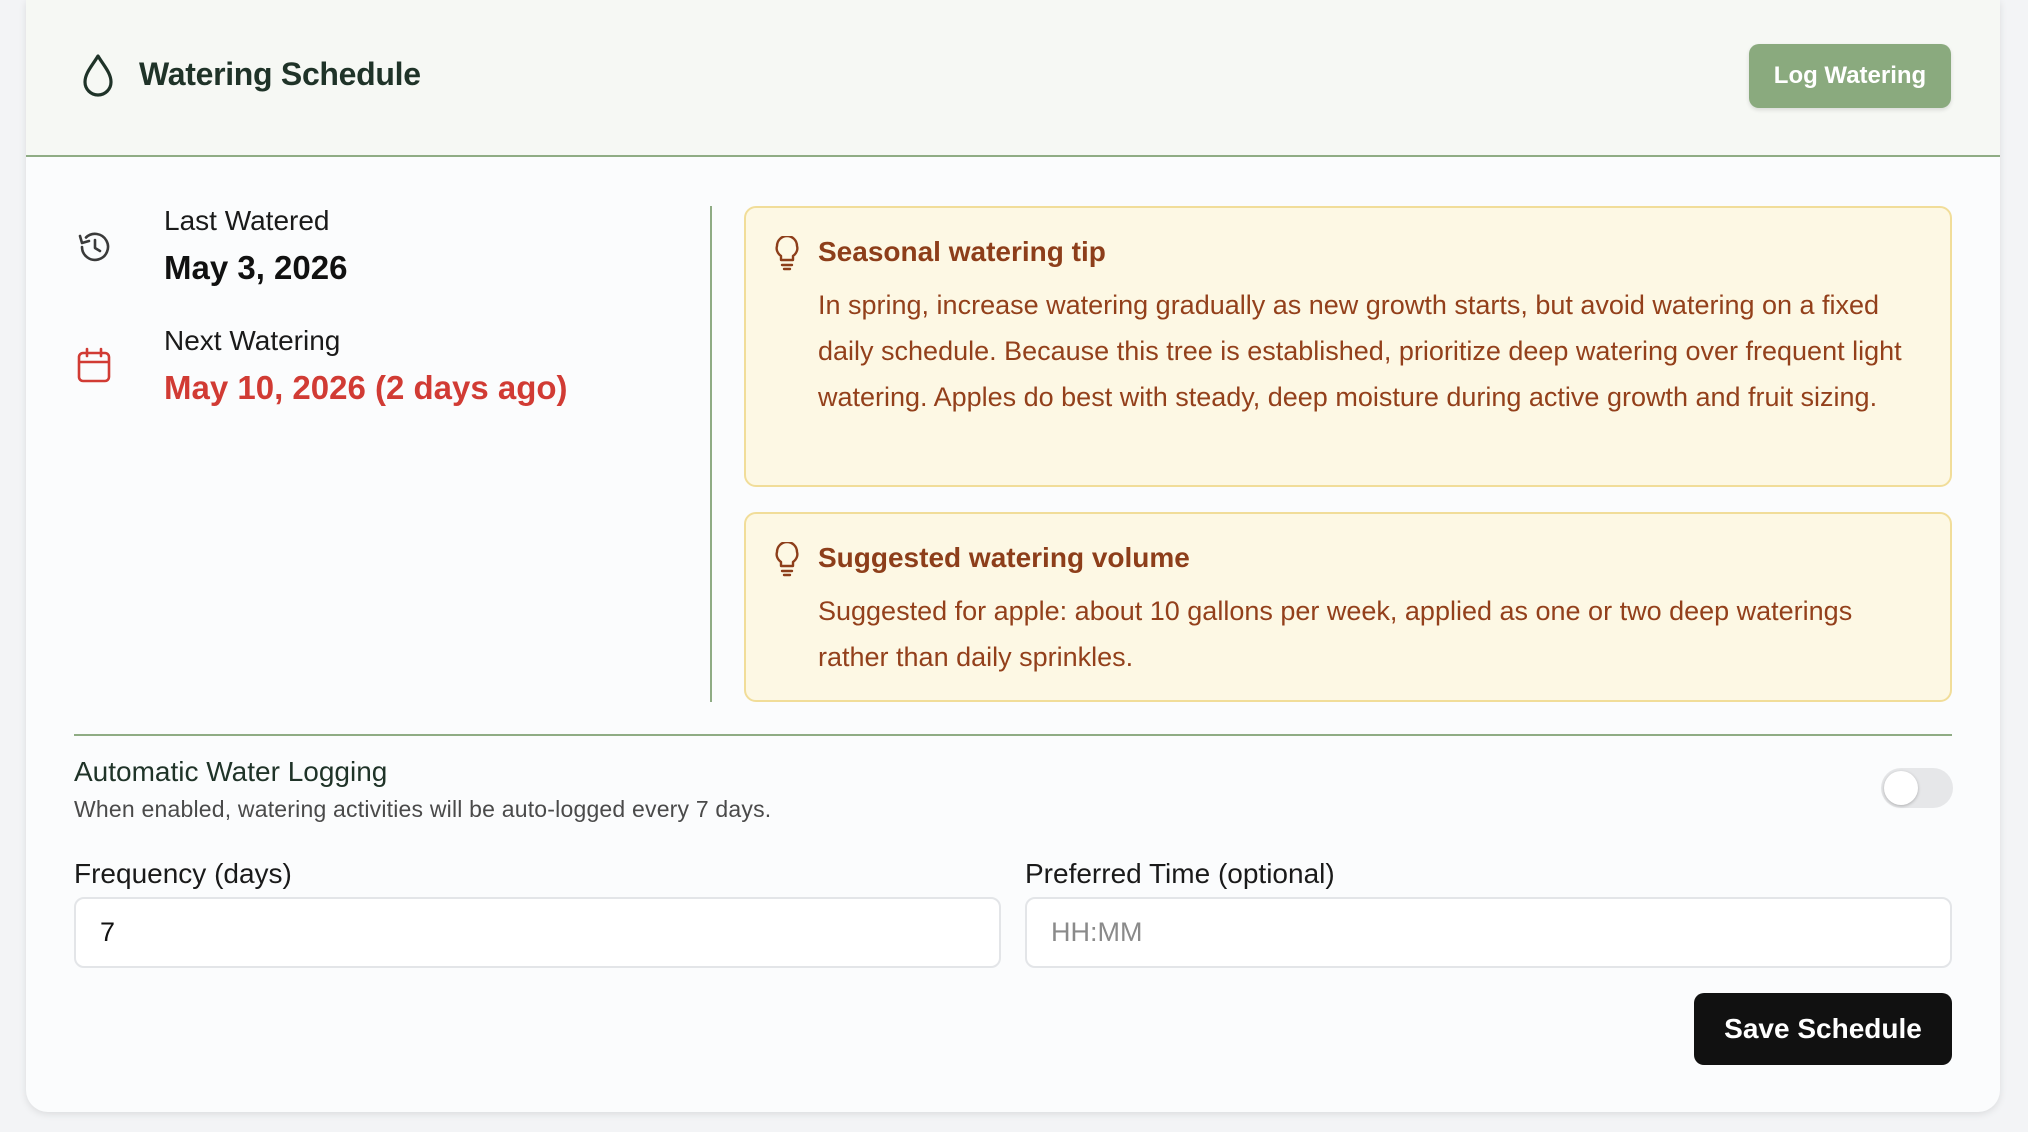 Image resolution: width=2028 pixels, height=1132 pixels. What do you see at coordinates (711, 454) in the screenshot?
I see `column-divider` at bounding box center [711, 454].